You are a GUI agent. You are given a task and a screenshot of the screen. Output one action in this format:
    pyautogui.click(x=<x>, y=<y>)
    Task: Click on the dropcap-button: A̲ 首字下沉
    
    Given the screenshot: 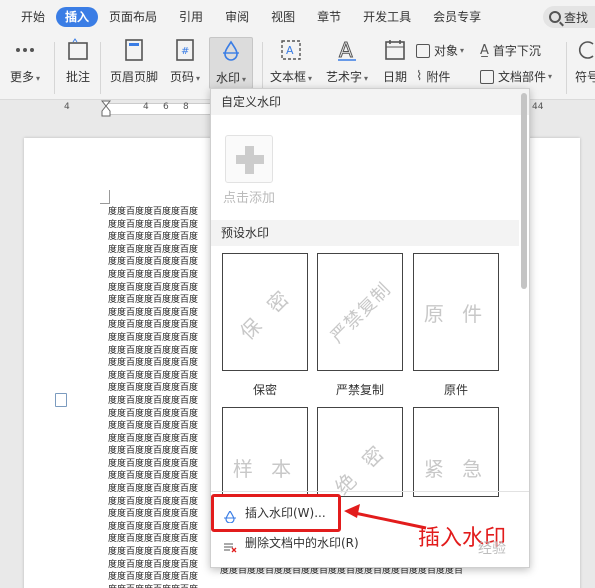 What is the action you would take?
    pyautogui.click(x=510, y=50)
    